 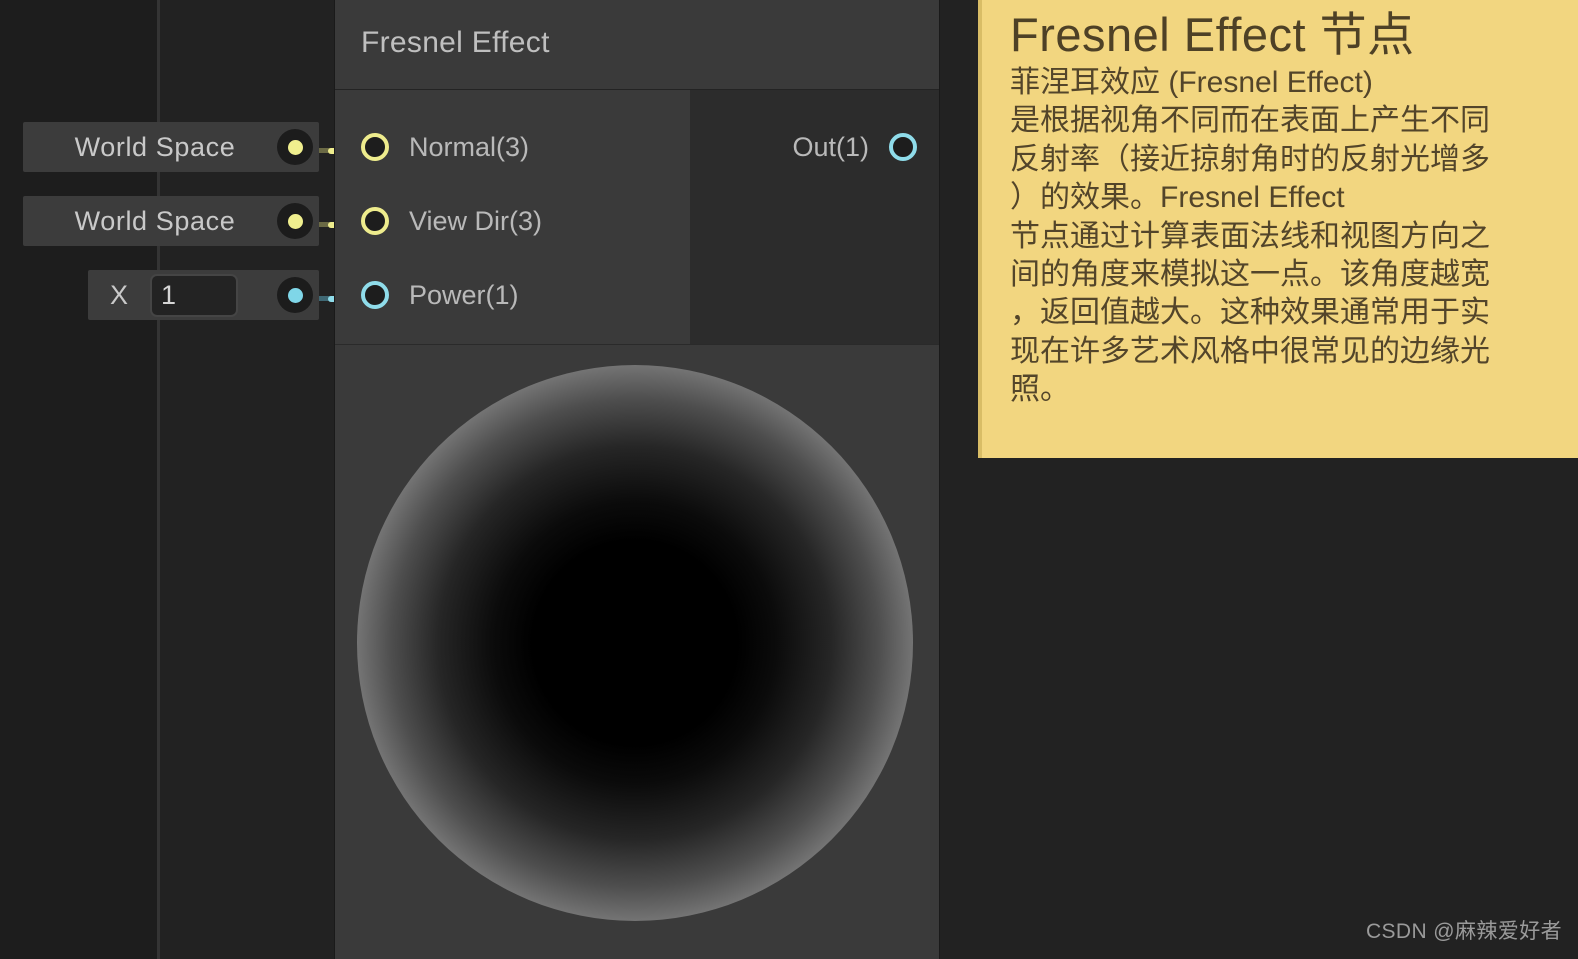 I want to click on node-inputs-column: Normal(3) View Dir(3) Power(1), so click(x=512, y=217).